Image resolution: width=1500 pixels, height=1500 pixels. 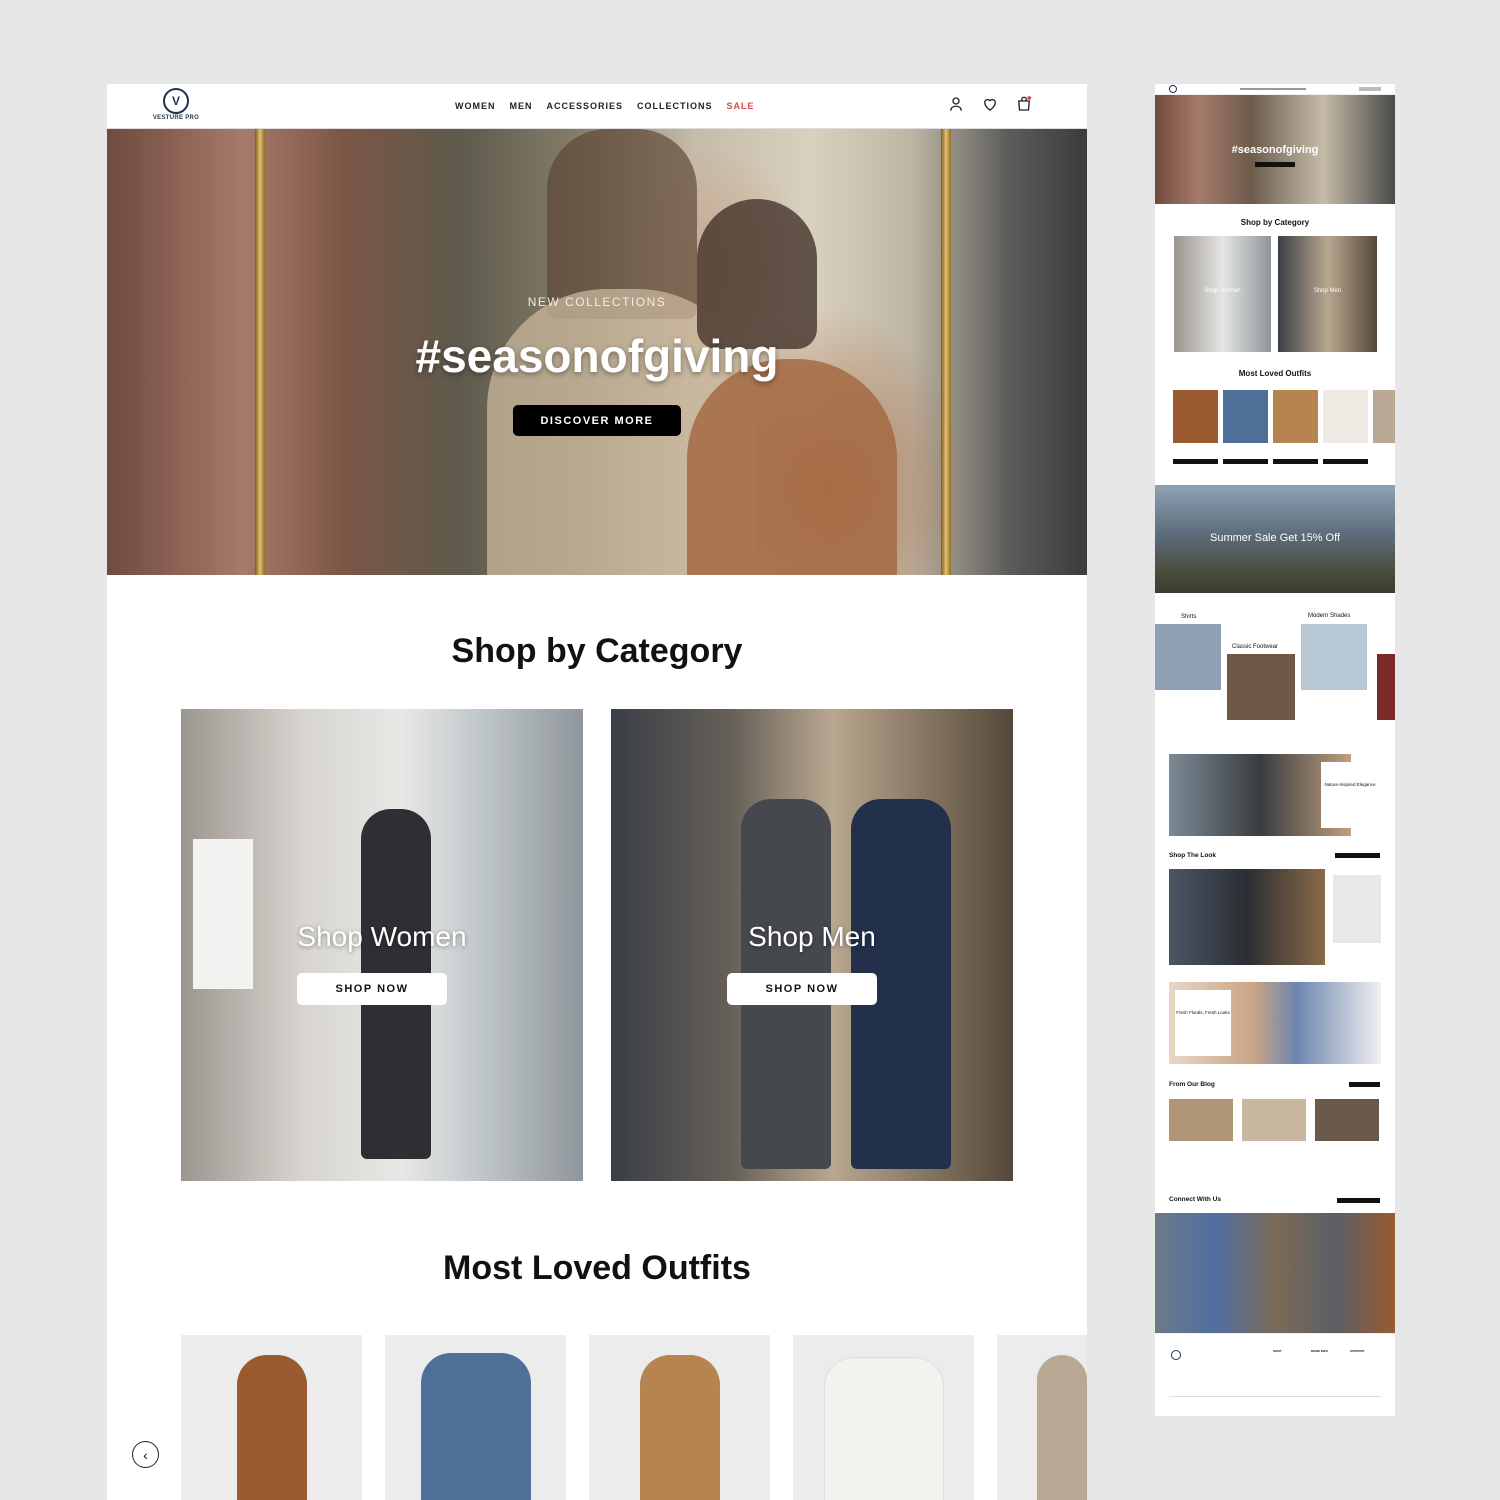 I want to click on carousel-prev-button: ‹, so click(x=145, y=1454).